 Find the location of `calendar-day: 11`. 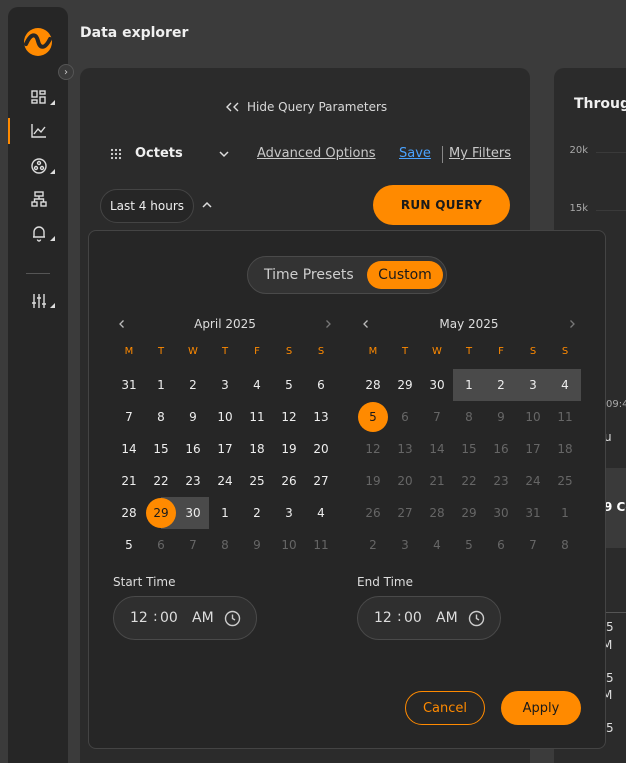

calendar-day: 11 is located at coordinates (257, 417).